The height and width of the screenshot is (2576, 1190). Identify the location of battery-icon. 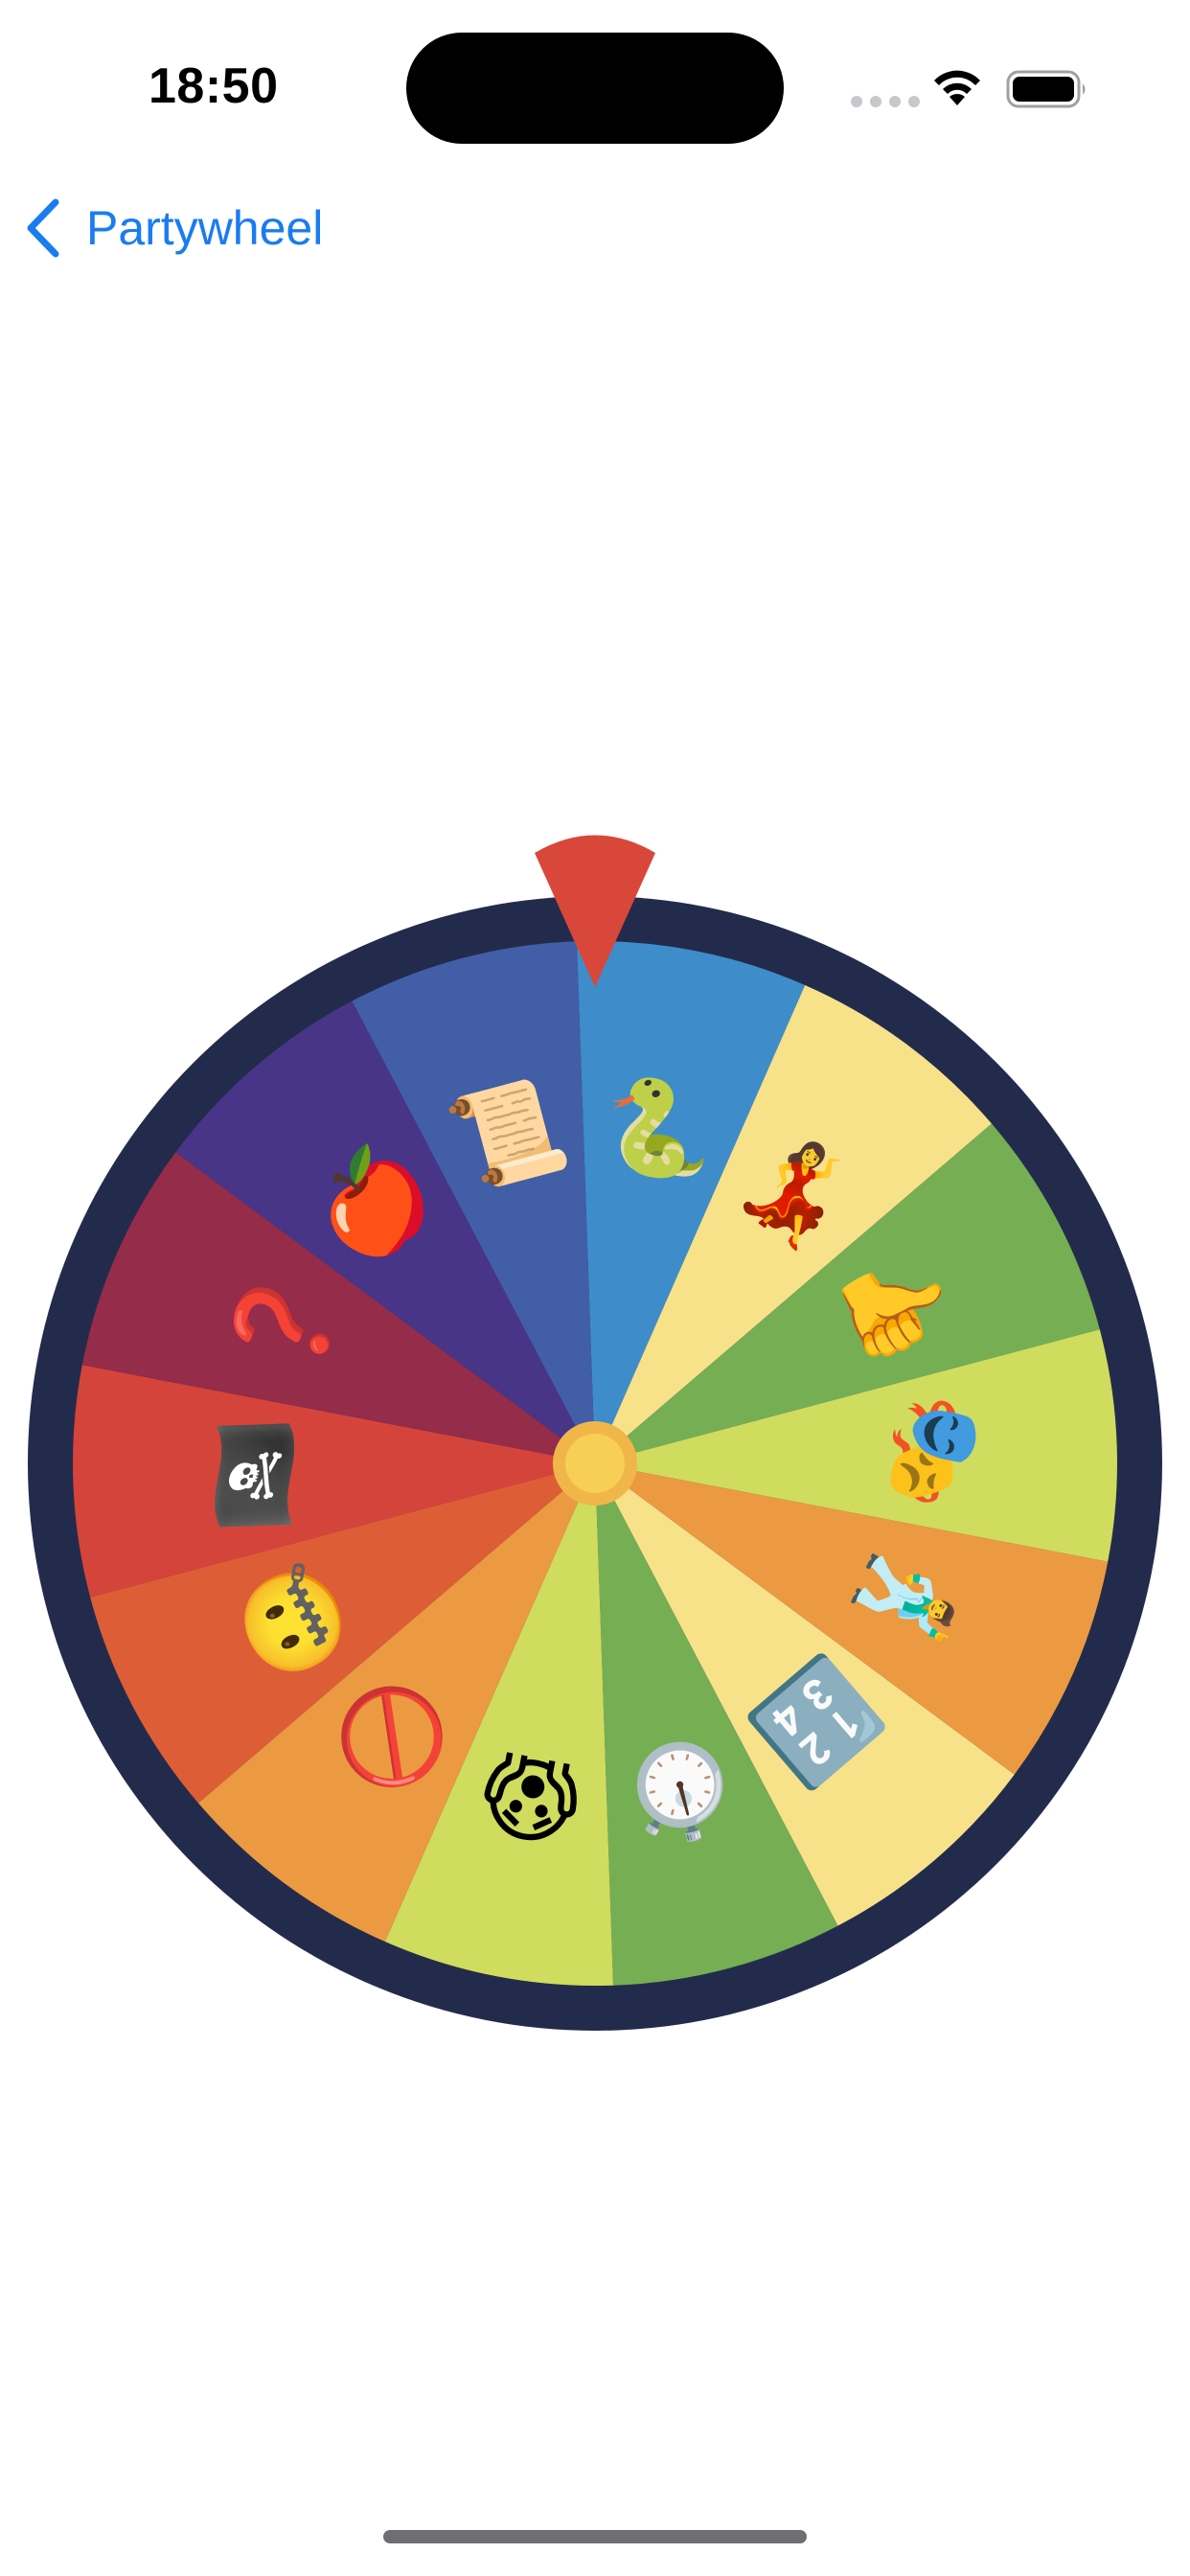
(1046, 89).